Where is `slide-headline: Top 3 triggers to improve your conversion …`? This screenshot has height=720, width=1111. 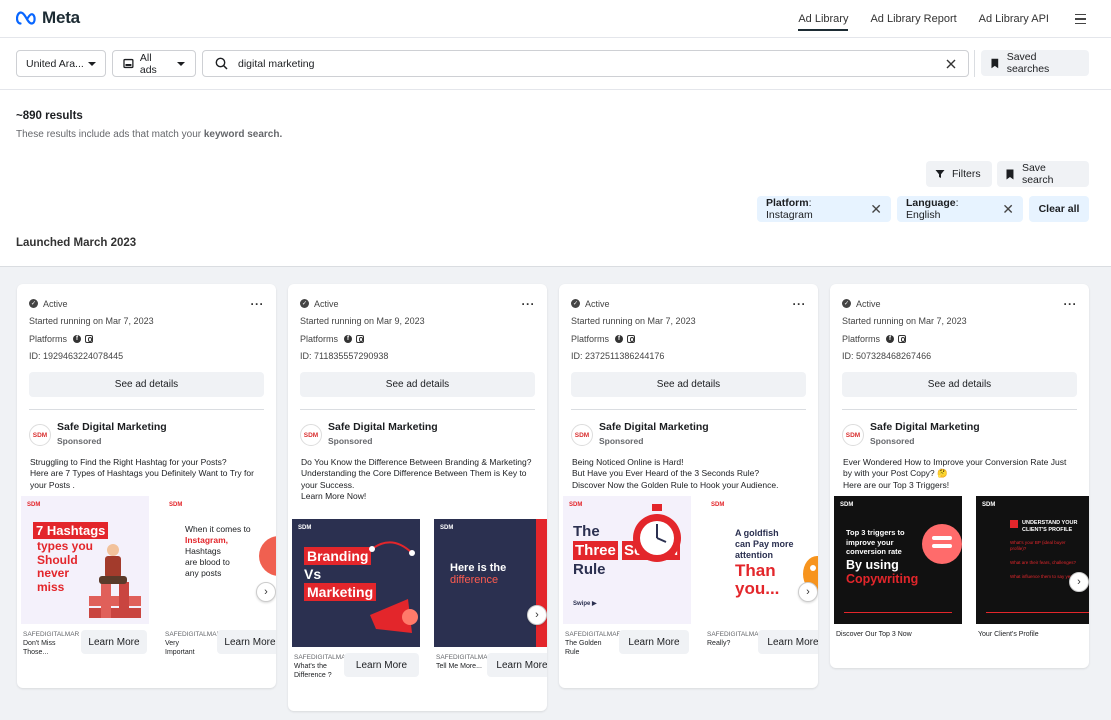
slide-headline: Top 3 triggers to improve your conversion … is located at coordinates (875, 542).